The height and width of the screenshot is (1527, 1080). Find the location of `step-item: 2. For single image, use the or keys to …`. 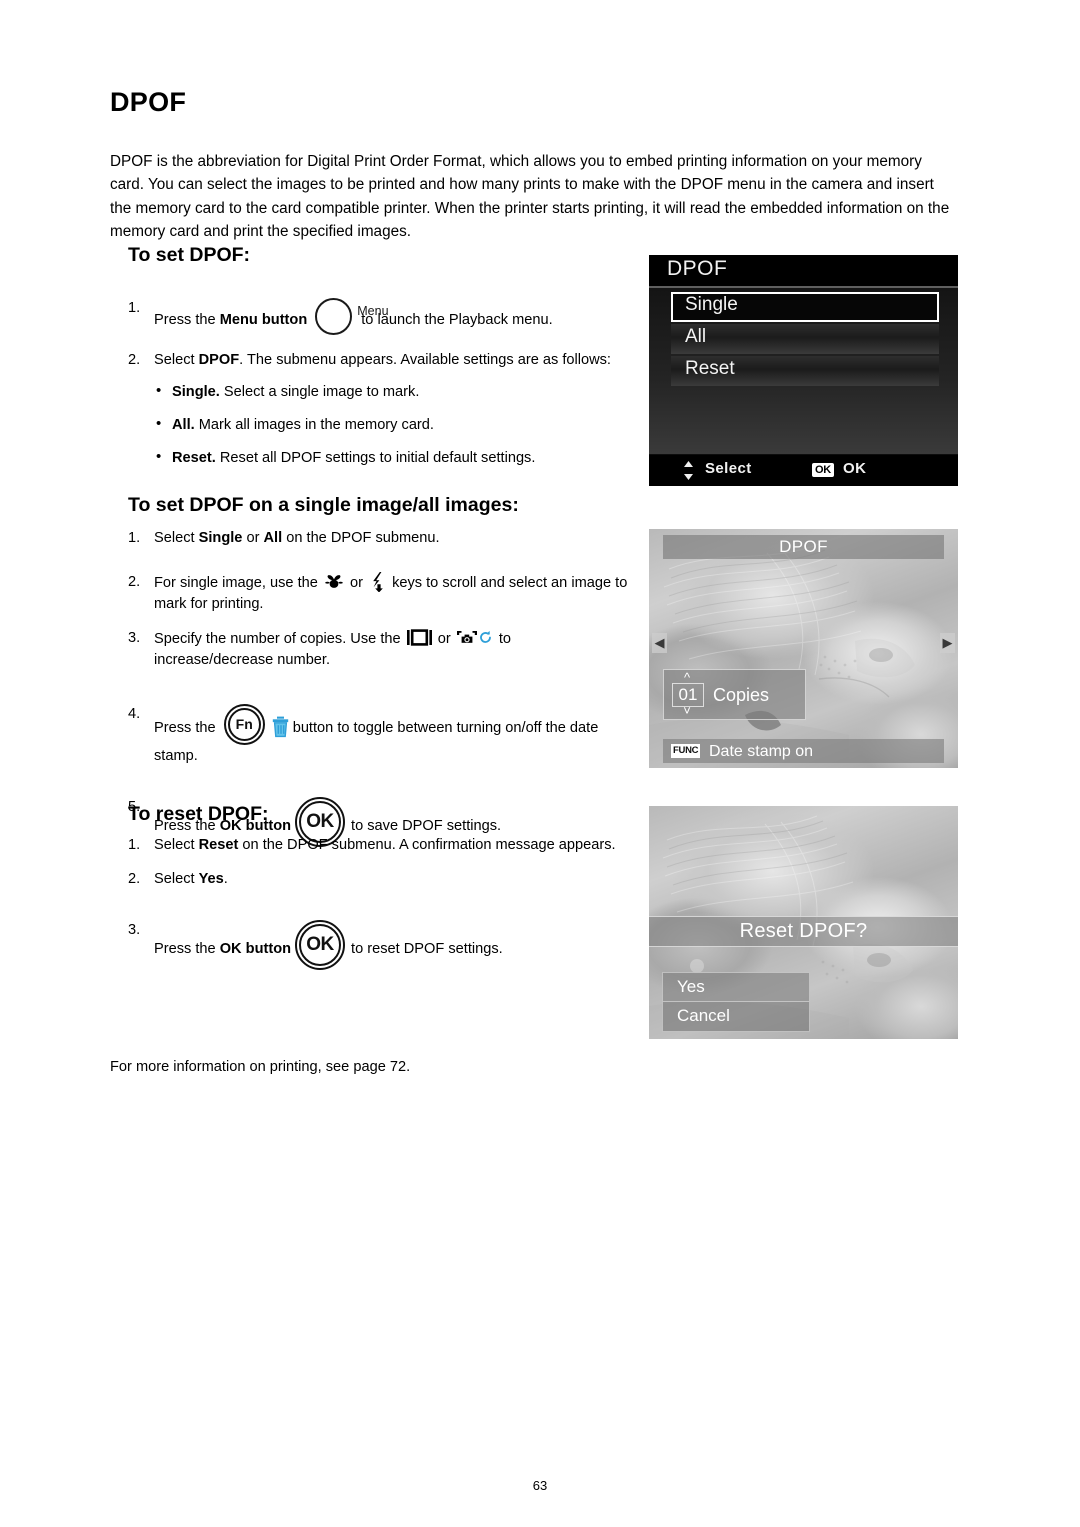

step-item: 2. For single image, use the or keys to … is located at coordinates (378, 593).